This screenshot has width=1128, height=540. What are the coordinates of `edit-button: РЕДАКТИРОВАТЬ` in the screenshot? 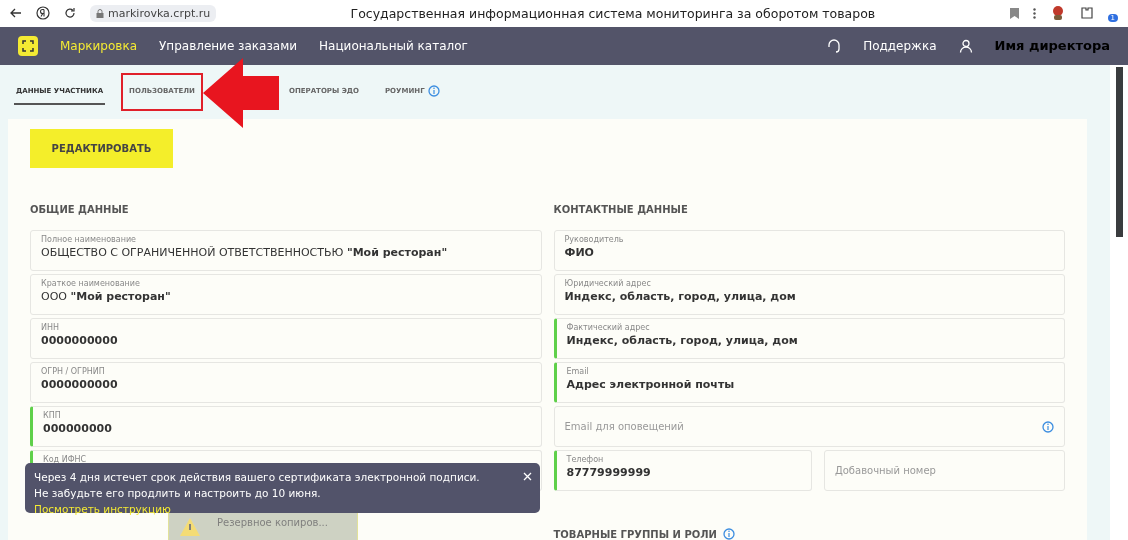 It's located at (101, 148).